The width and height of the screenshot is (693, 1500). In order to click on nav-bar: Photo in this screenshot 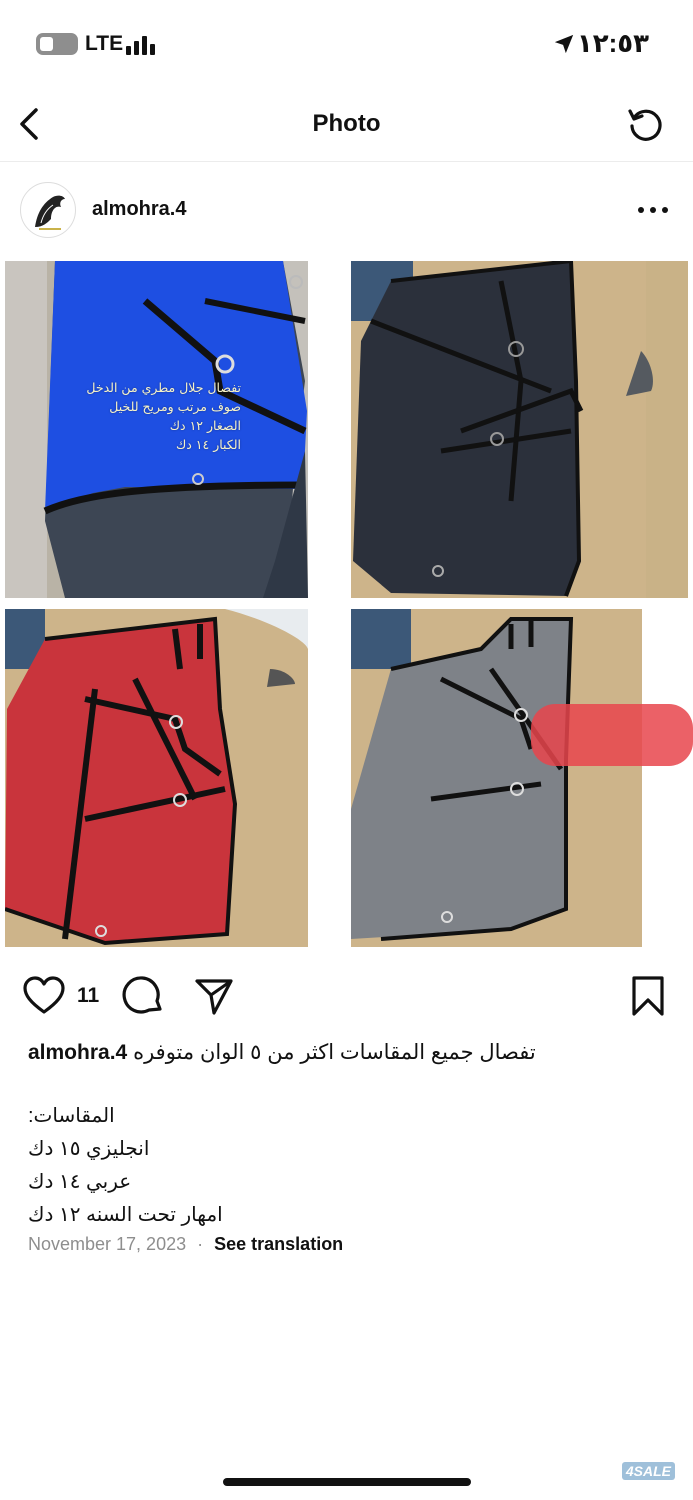, I will do `click(346, 125)`.